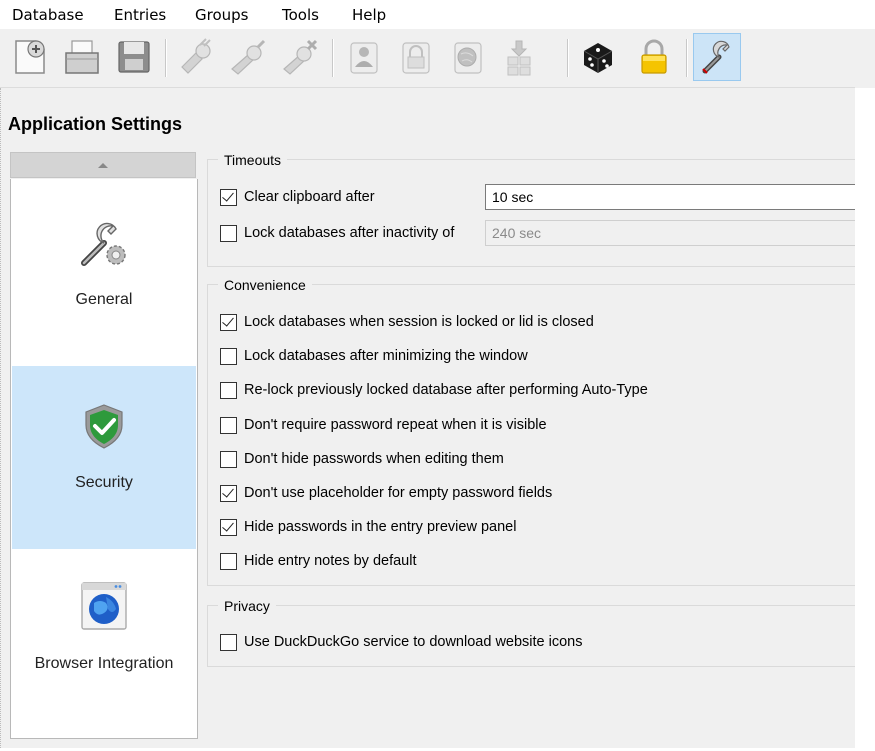 This screenshot has width=875, height=751. I want to click on menu-database: Database, so click(48, 15).